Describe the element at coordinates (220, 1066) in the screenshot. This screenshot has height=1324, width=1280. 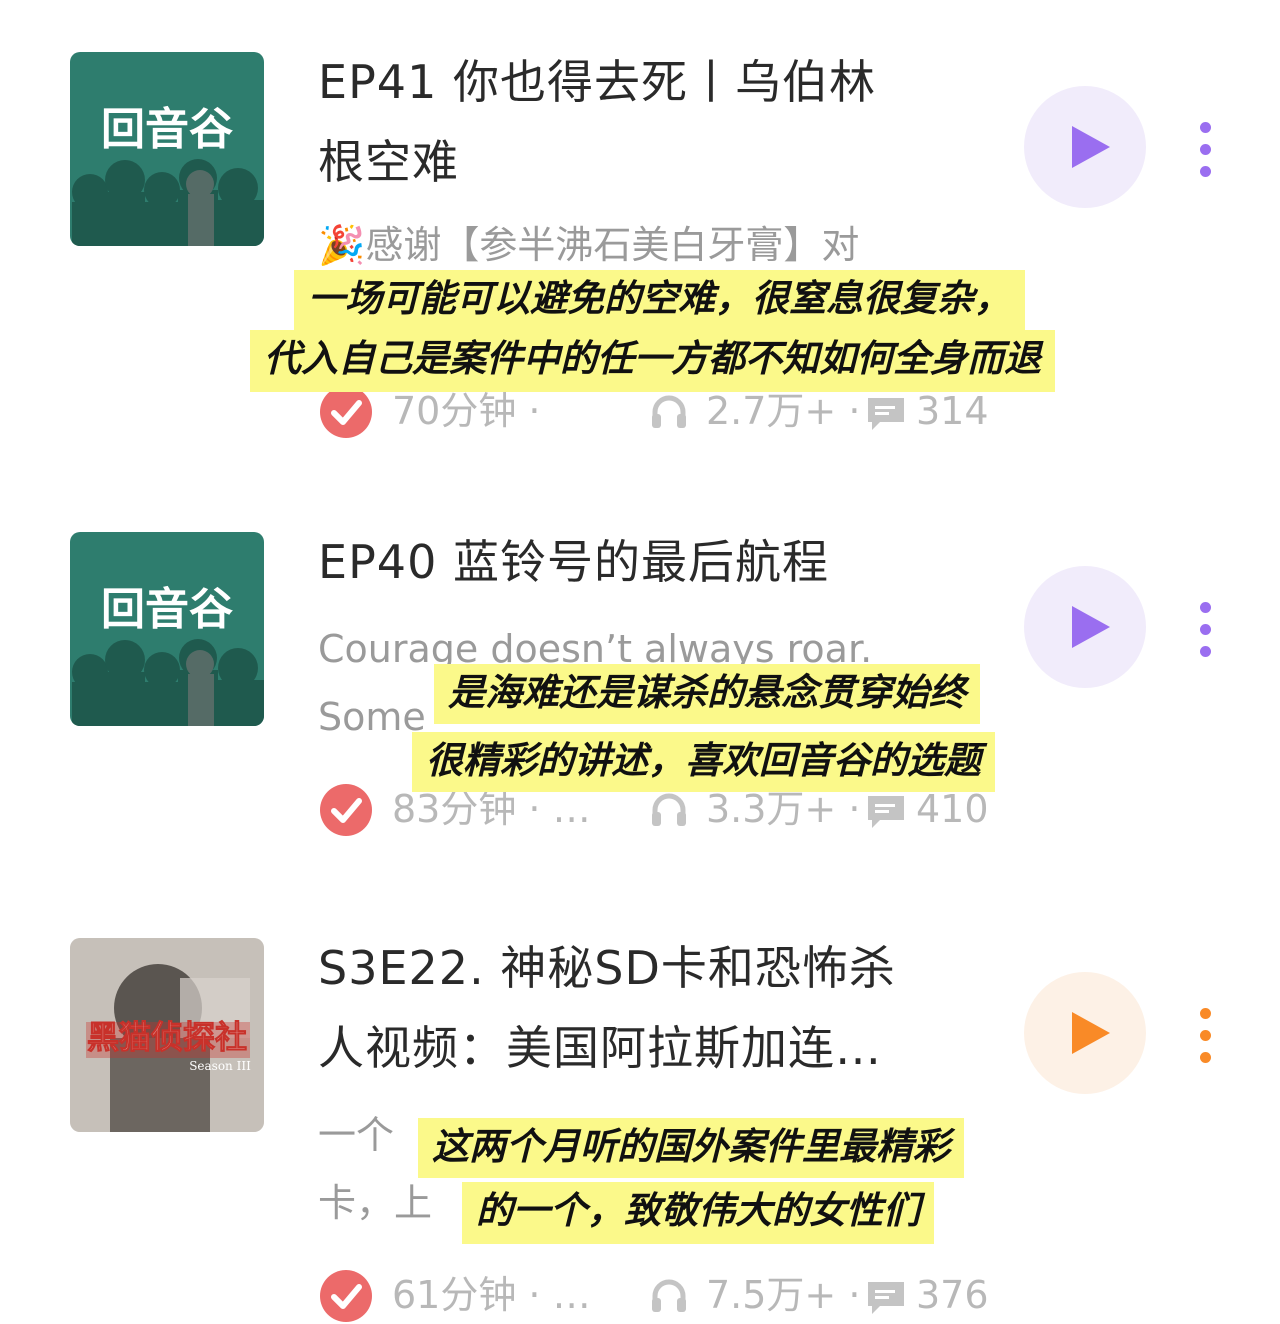
I see `cover-season: Season III` at that location.